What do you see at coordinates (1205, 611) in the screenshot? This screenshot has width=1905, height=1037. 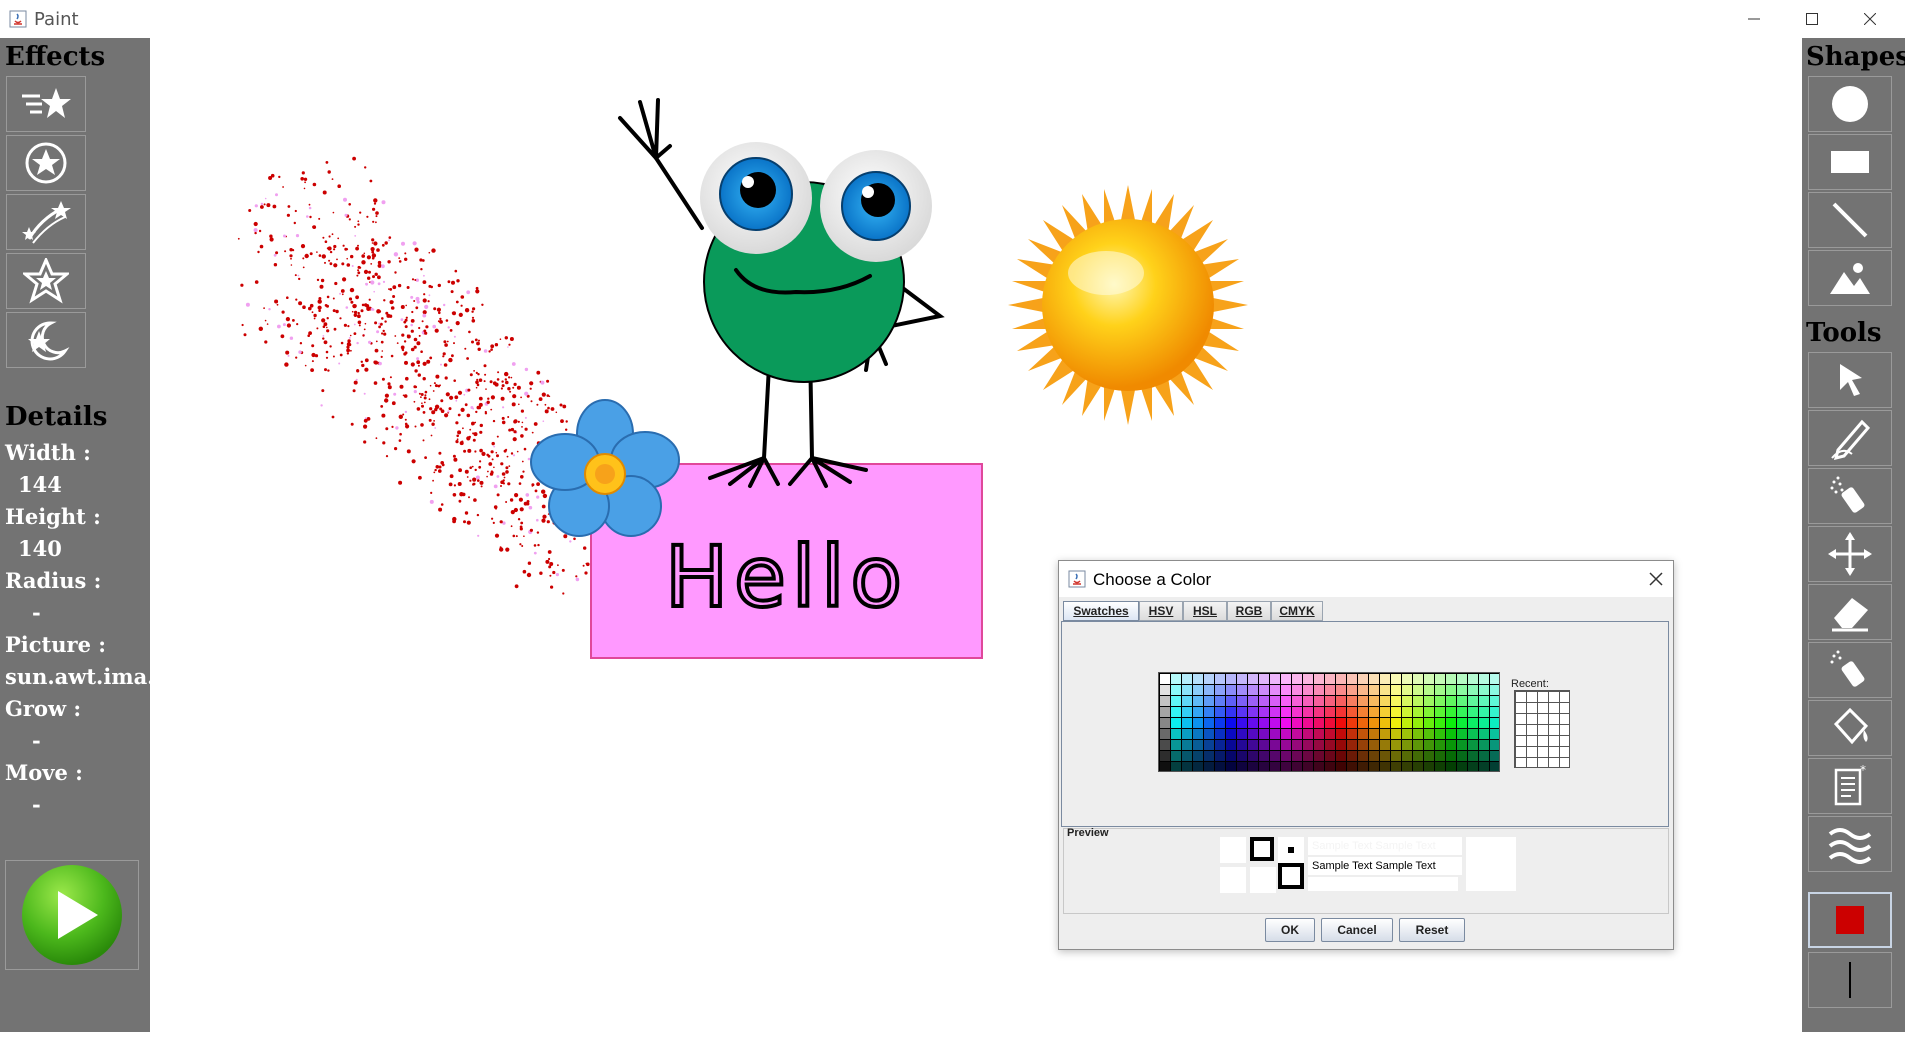 I see `tab-hsl: HSL` at bounding box center [1205, 611].